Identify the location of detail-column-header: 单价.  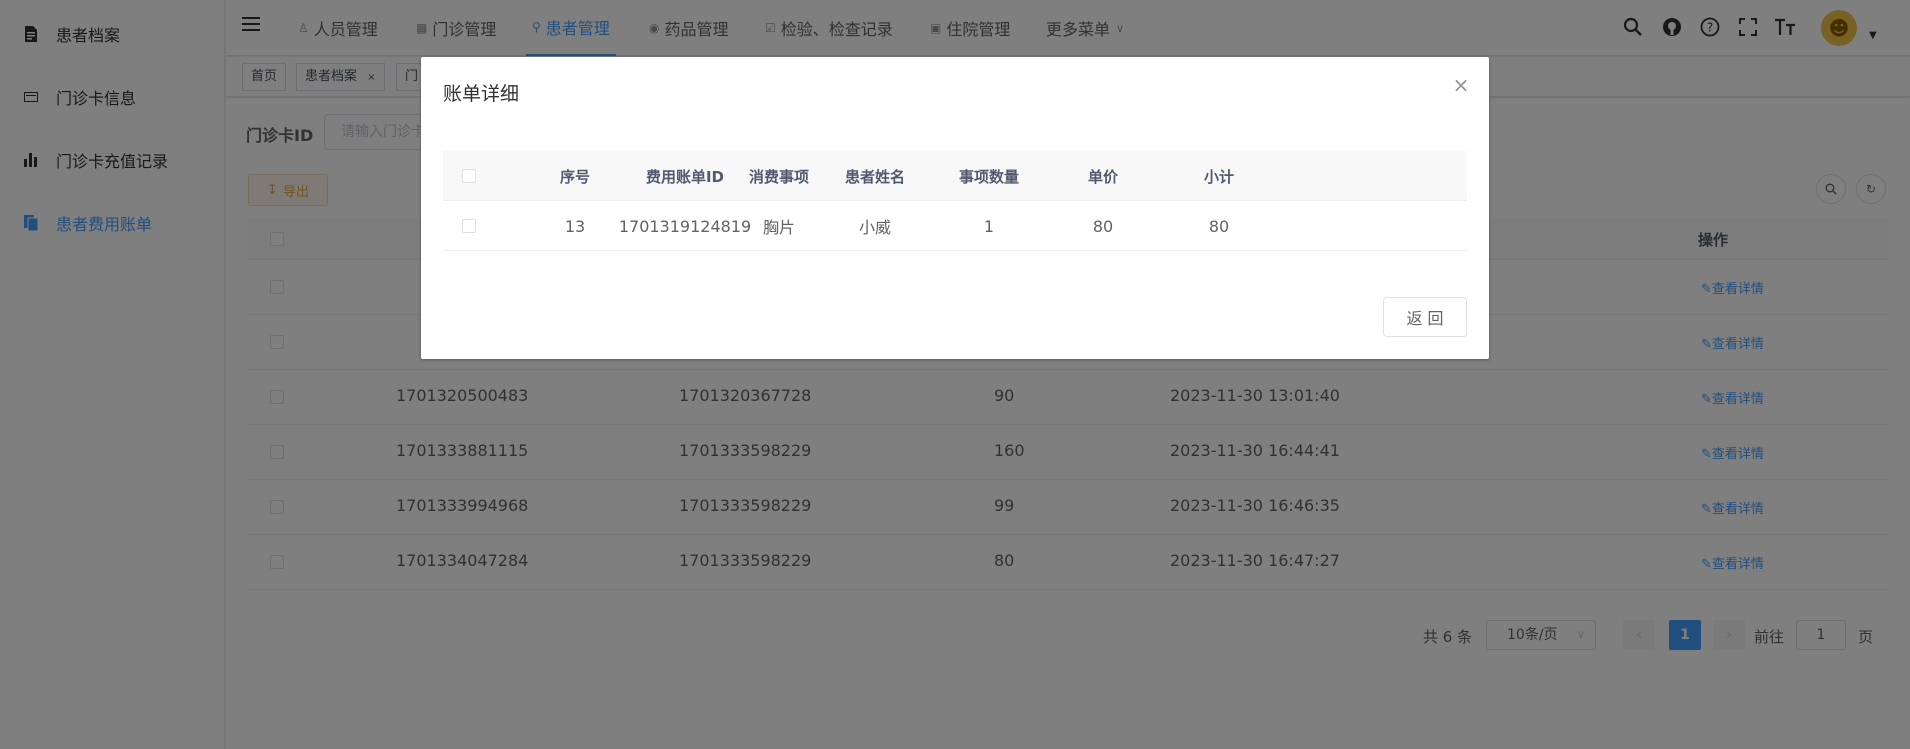
(1102, 176).